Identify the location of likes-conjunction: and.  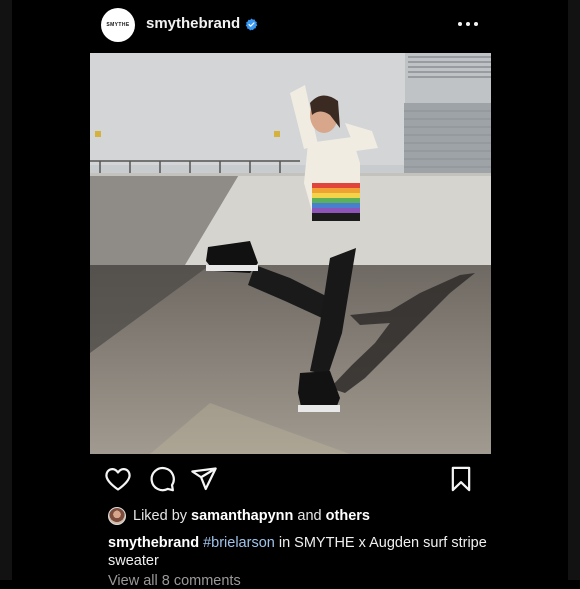
(309, 516).